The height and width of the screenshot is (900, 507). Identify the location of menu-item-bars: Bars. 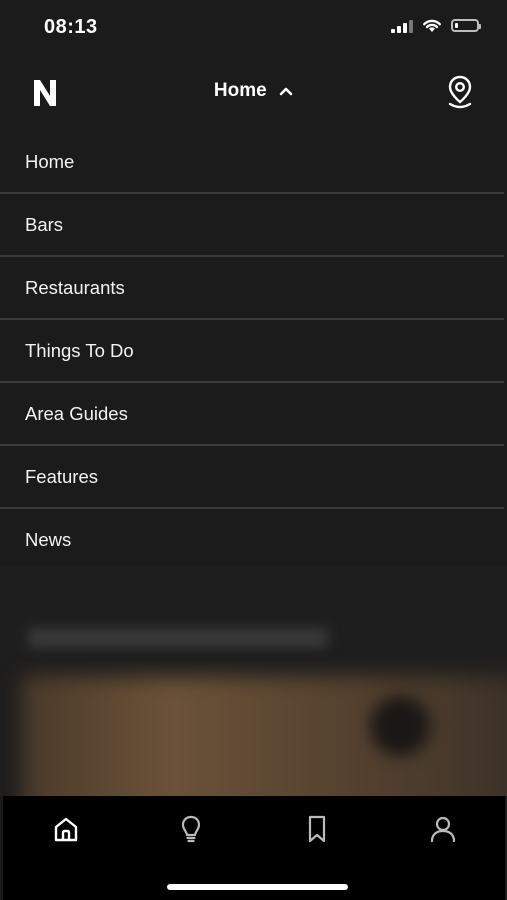
(252, 225).